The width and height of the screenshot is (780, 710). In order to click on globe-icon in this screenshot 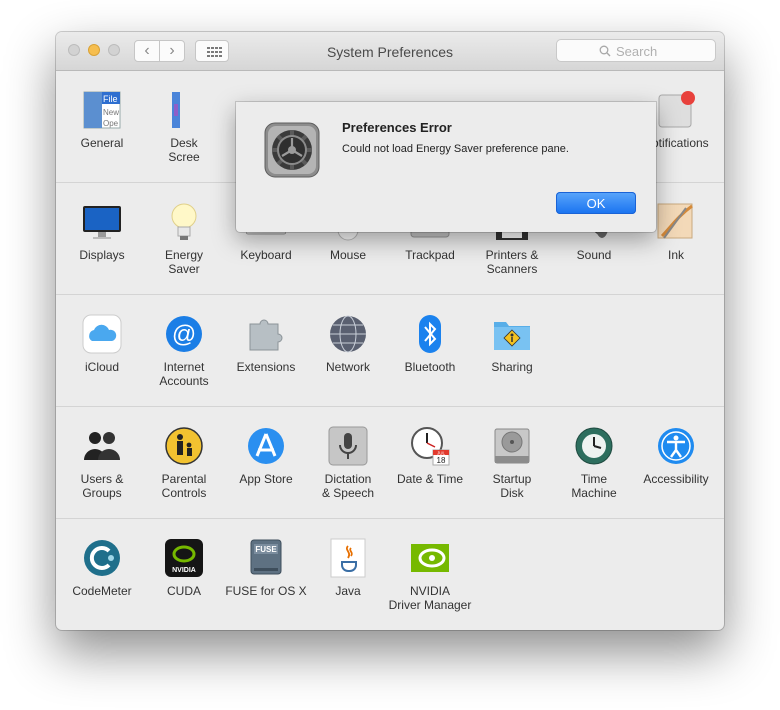, I will do `click(348, 334)`.